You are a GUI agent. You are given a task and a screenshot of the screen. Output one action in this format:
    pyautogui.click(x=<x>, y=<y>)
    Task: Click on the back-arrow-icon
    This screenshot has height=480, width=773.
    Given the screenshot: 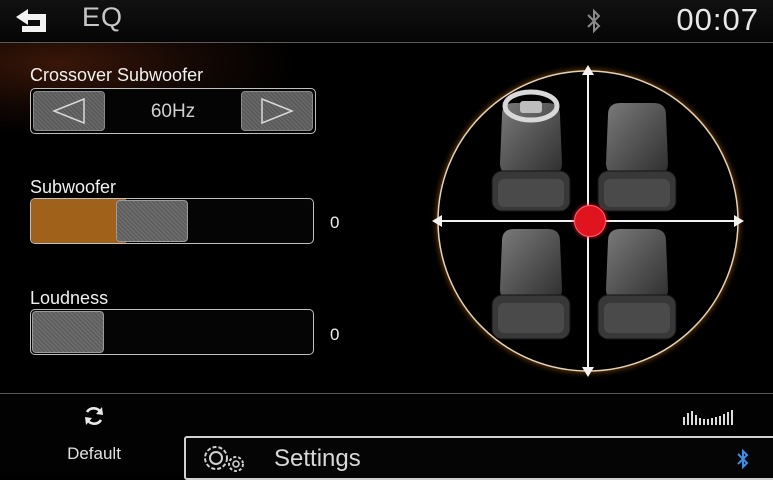 What is the action you would take?
    pyautogui.click(x=31, y=20)
    